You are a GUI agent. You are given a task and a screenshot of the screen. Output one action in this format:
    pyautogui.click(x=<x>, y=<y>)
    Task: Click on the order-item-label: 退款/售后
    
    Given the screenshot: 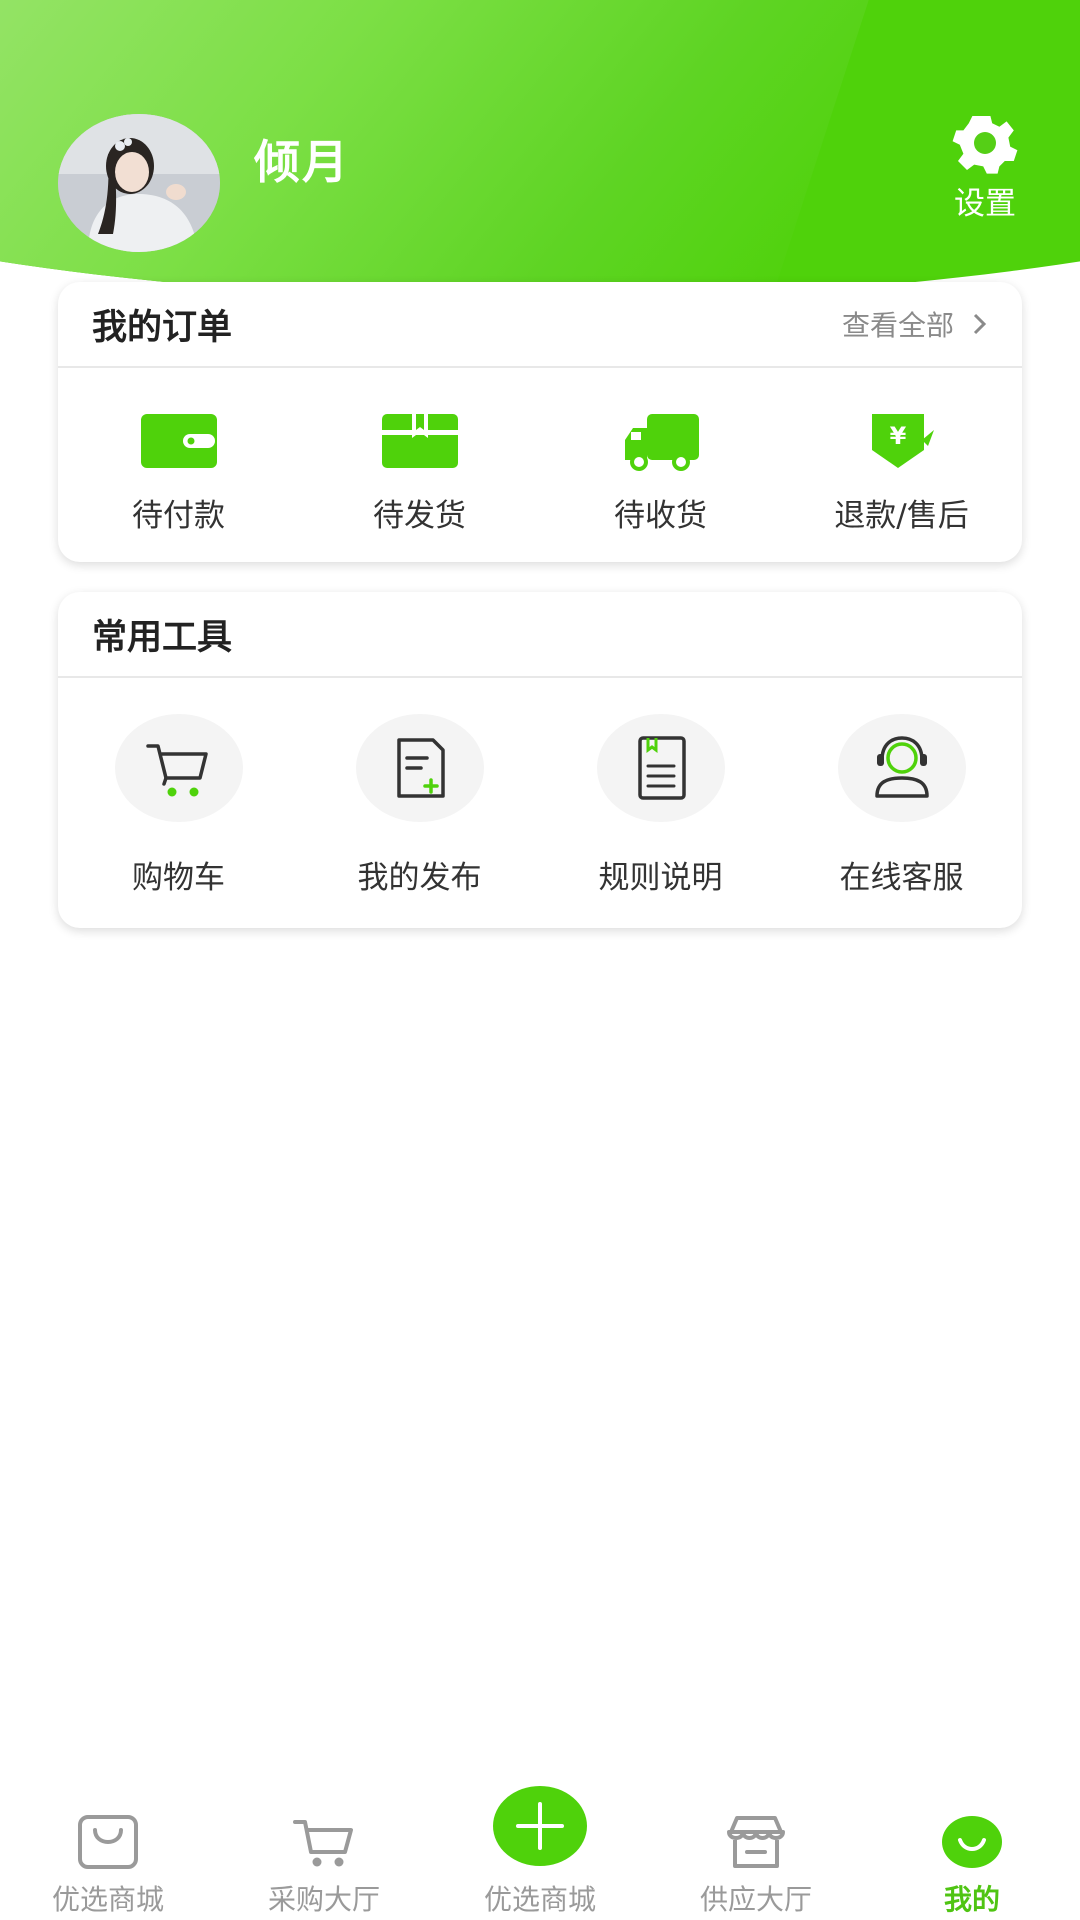 What is the action you would take?
    pyautogui.click(x=901, y=516)
    